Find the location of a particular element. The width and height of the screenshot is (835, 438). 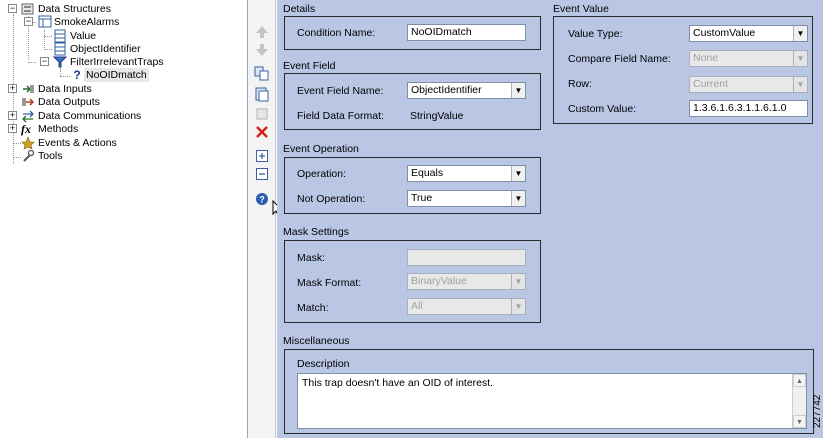

data-structures-icon is located at coordinates (28, 9).